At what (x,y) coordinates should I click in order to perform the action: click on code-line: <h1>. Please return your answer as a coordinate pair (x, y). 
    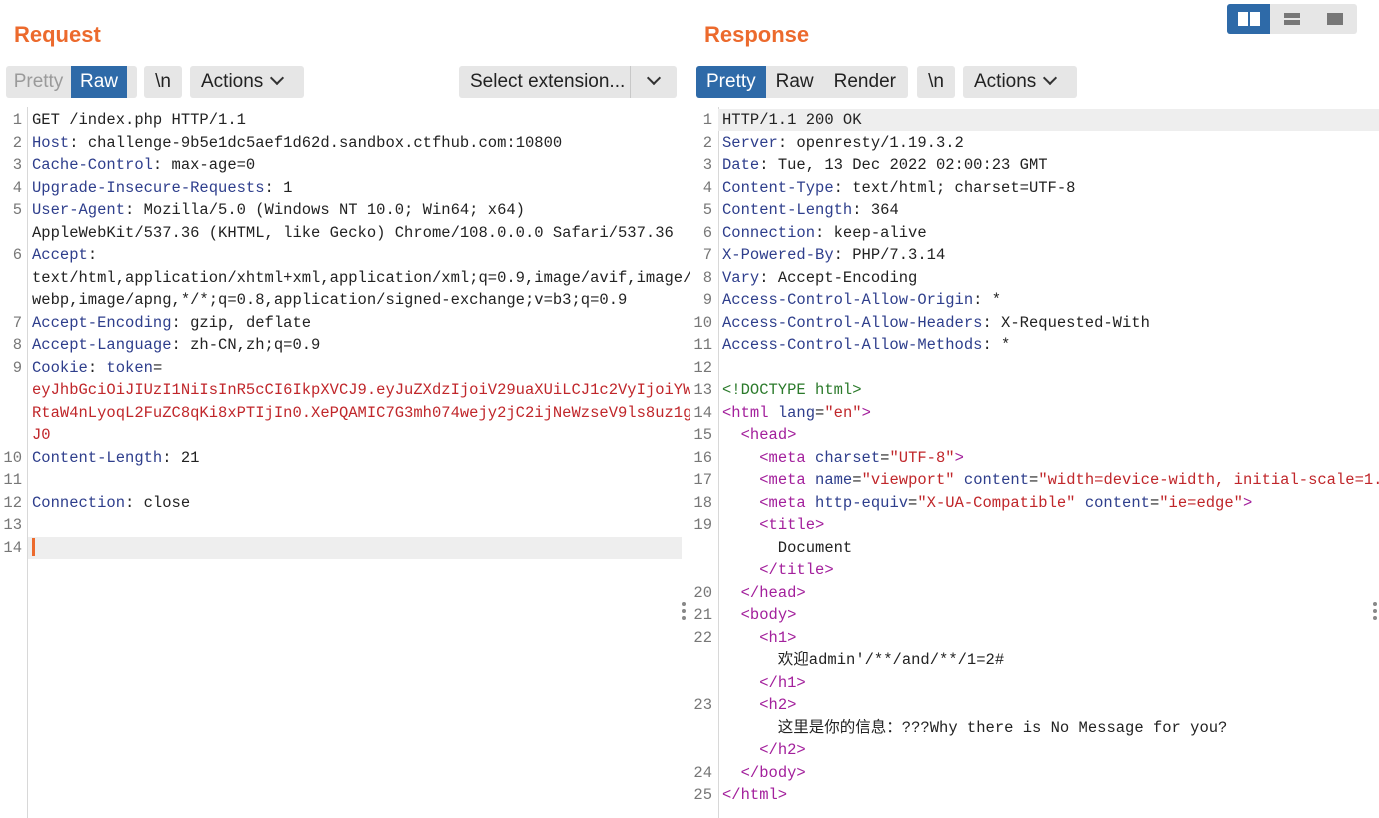
    Looking at the image, I should click on (1050, 638).